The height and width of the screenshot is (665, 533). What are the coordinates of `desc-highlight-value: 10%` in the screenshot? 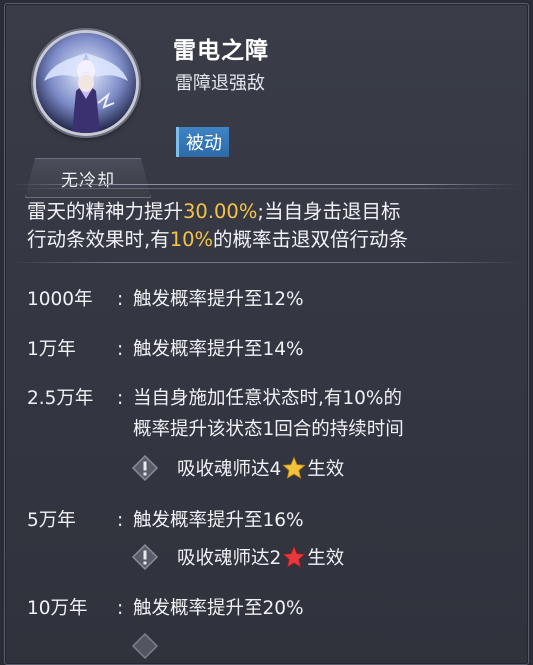 It's located at (191, 239).